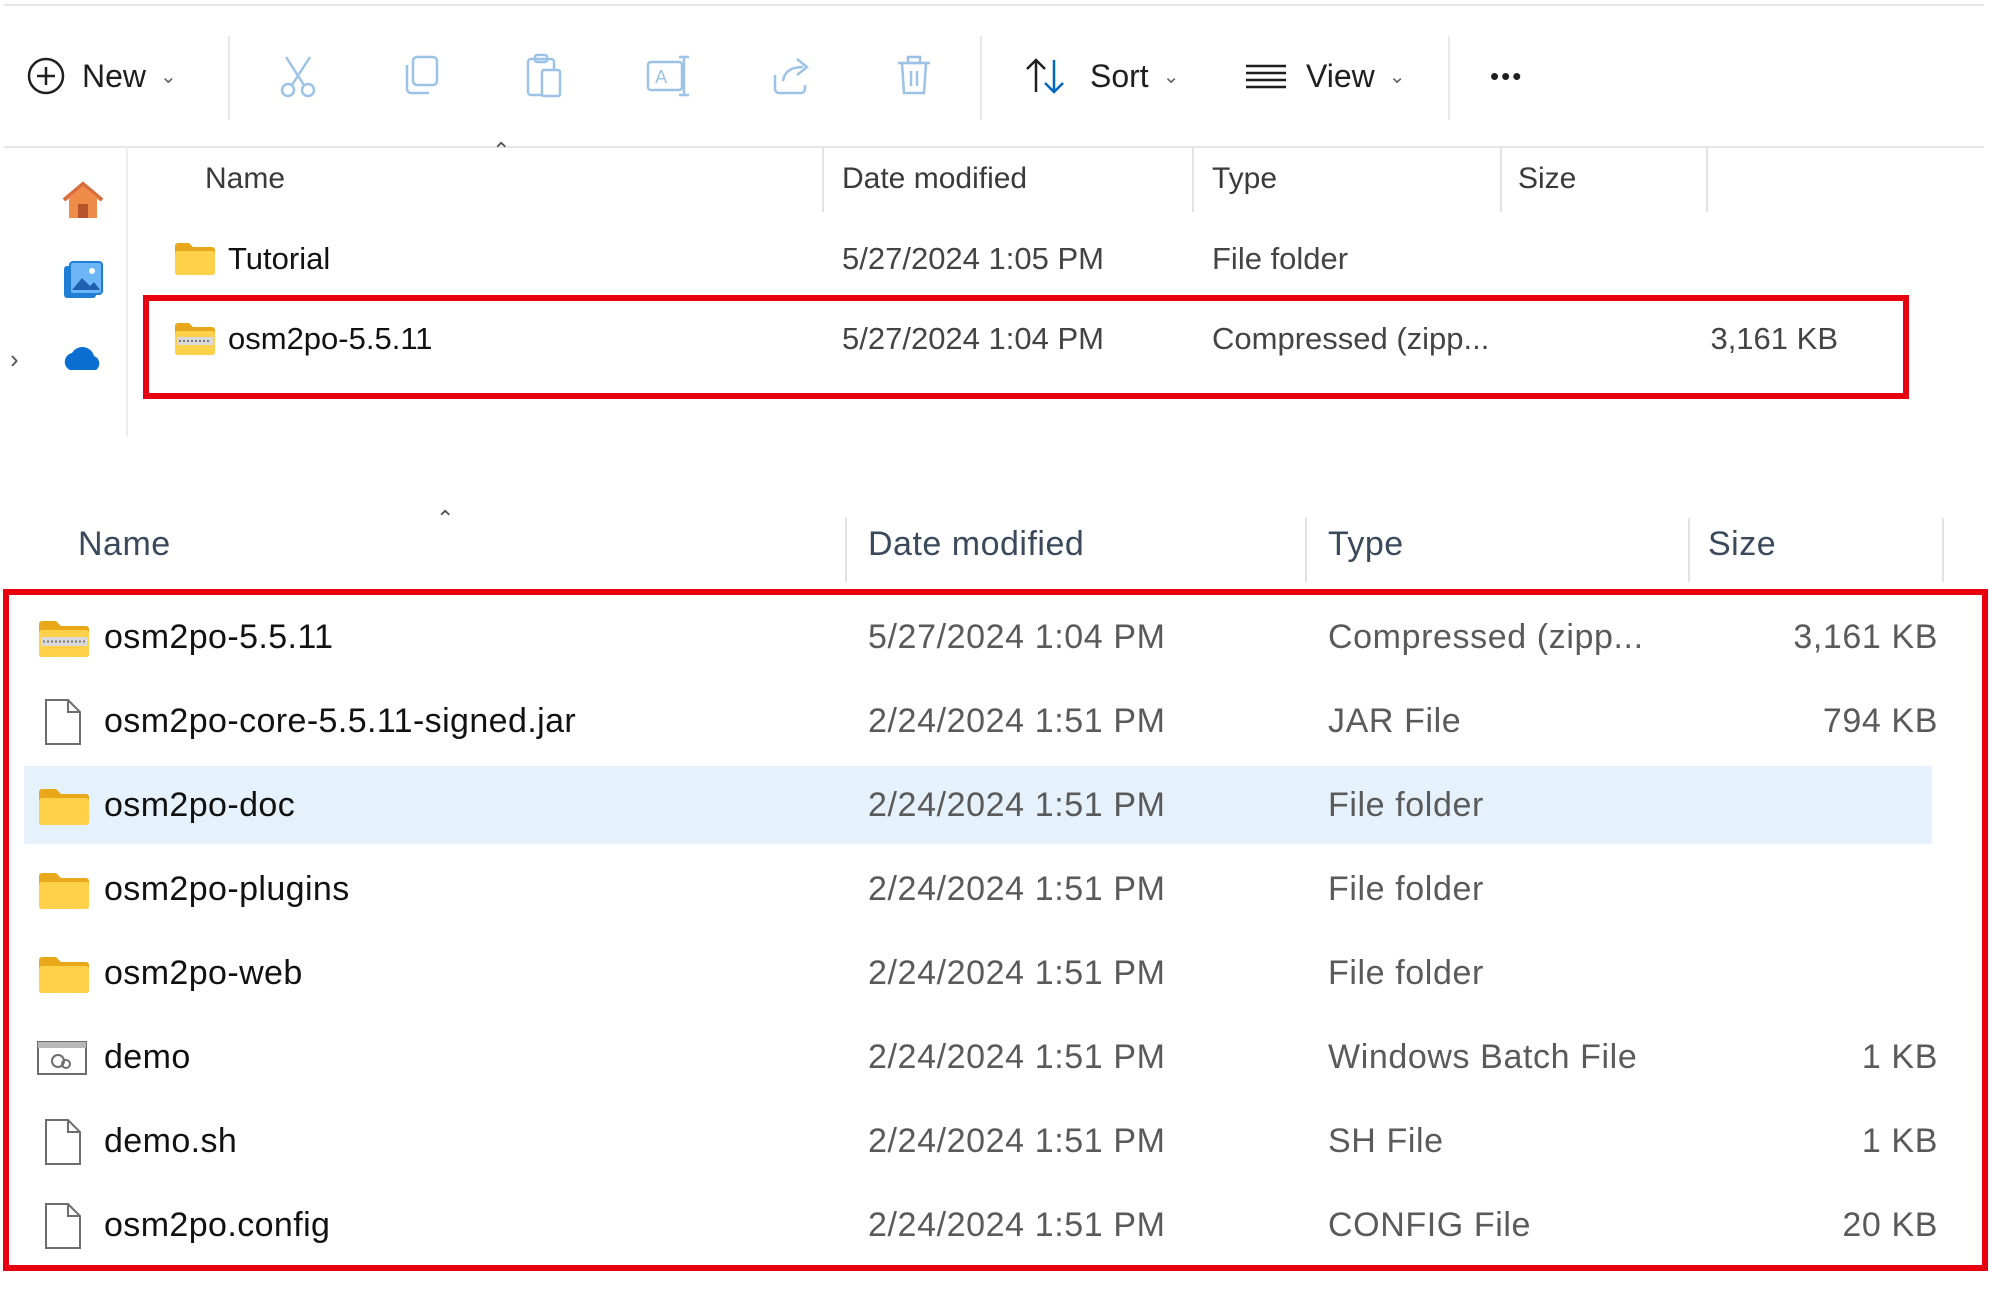 Image resolution: width=1989 pixels, height=1298 pixels. What do you see at coordinates (661, 77) in the screenshot?
I see `svg-text: A` at bounding box center [661, 77].